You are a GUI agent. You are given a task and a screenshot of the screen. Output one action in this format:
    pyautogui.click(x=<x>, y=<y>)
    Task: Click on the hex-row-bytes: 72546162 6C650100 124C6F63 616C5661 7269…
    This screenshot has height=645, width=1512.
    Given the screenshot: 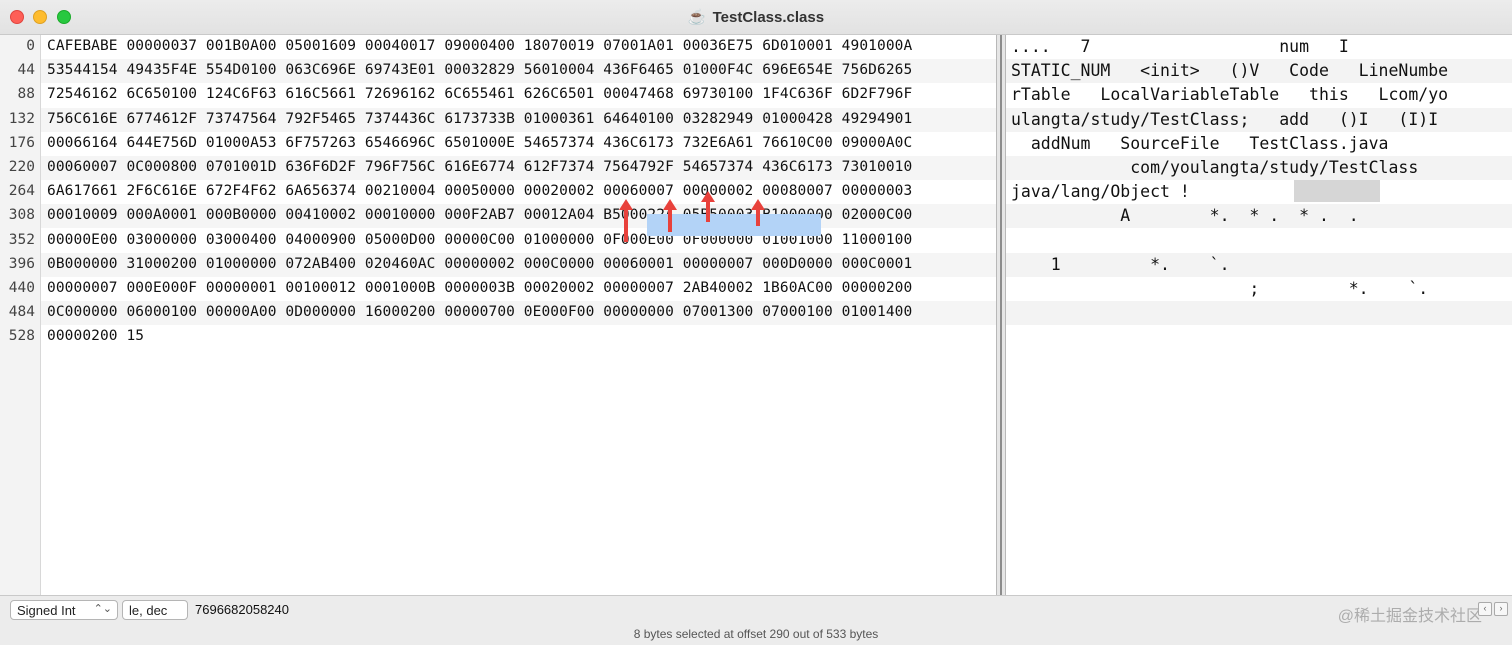 What is the action you would take?
    pyautogui.click(x=480, y=94)
    